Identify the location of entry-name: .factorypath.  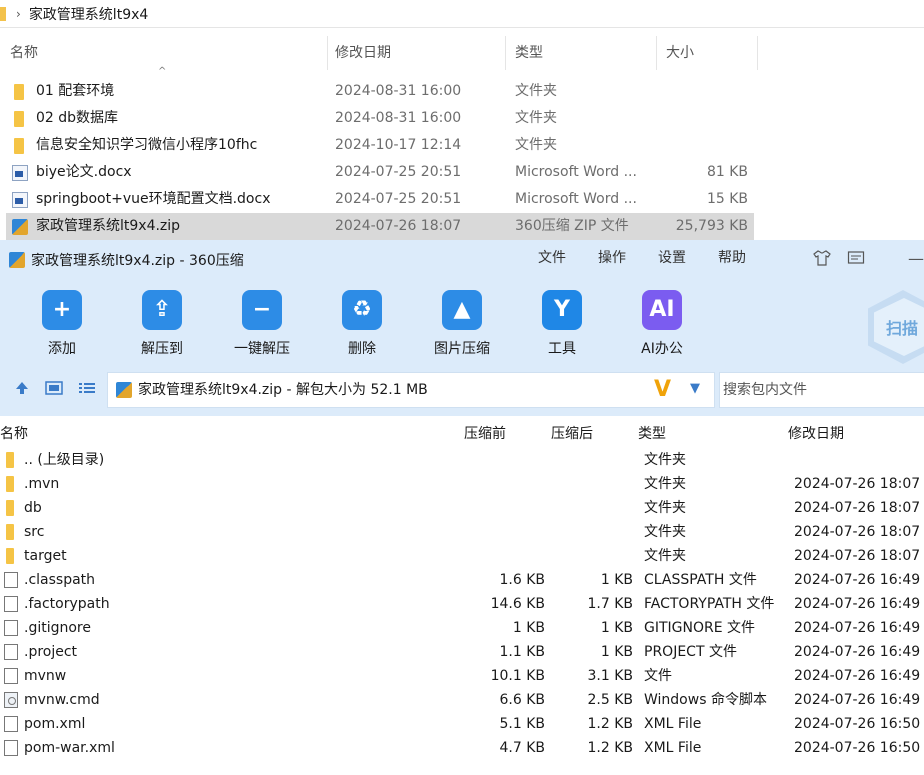
(67, 604).